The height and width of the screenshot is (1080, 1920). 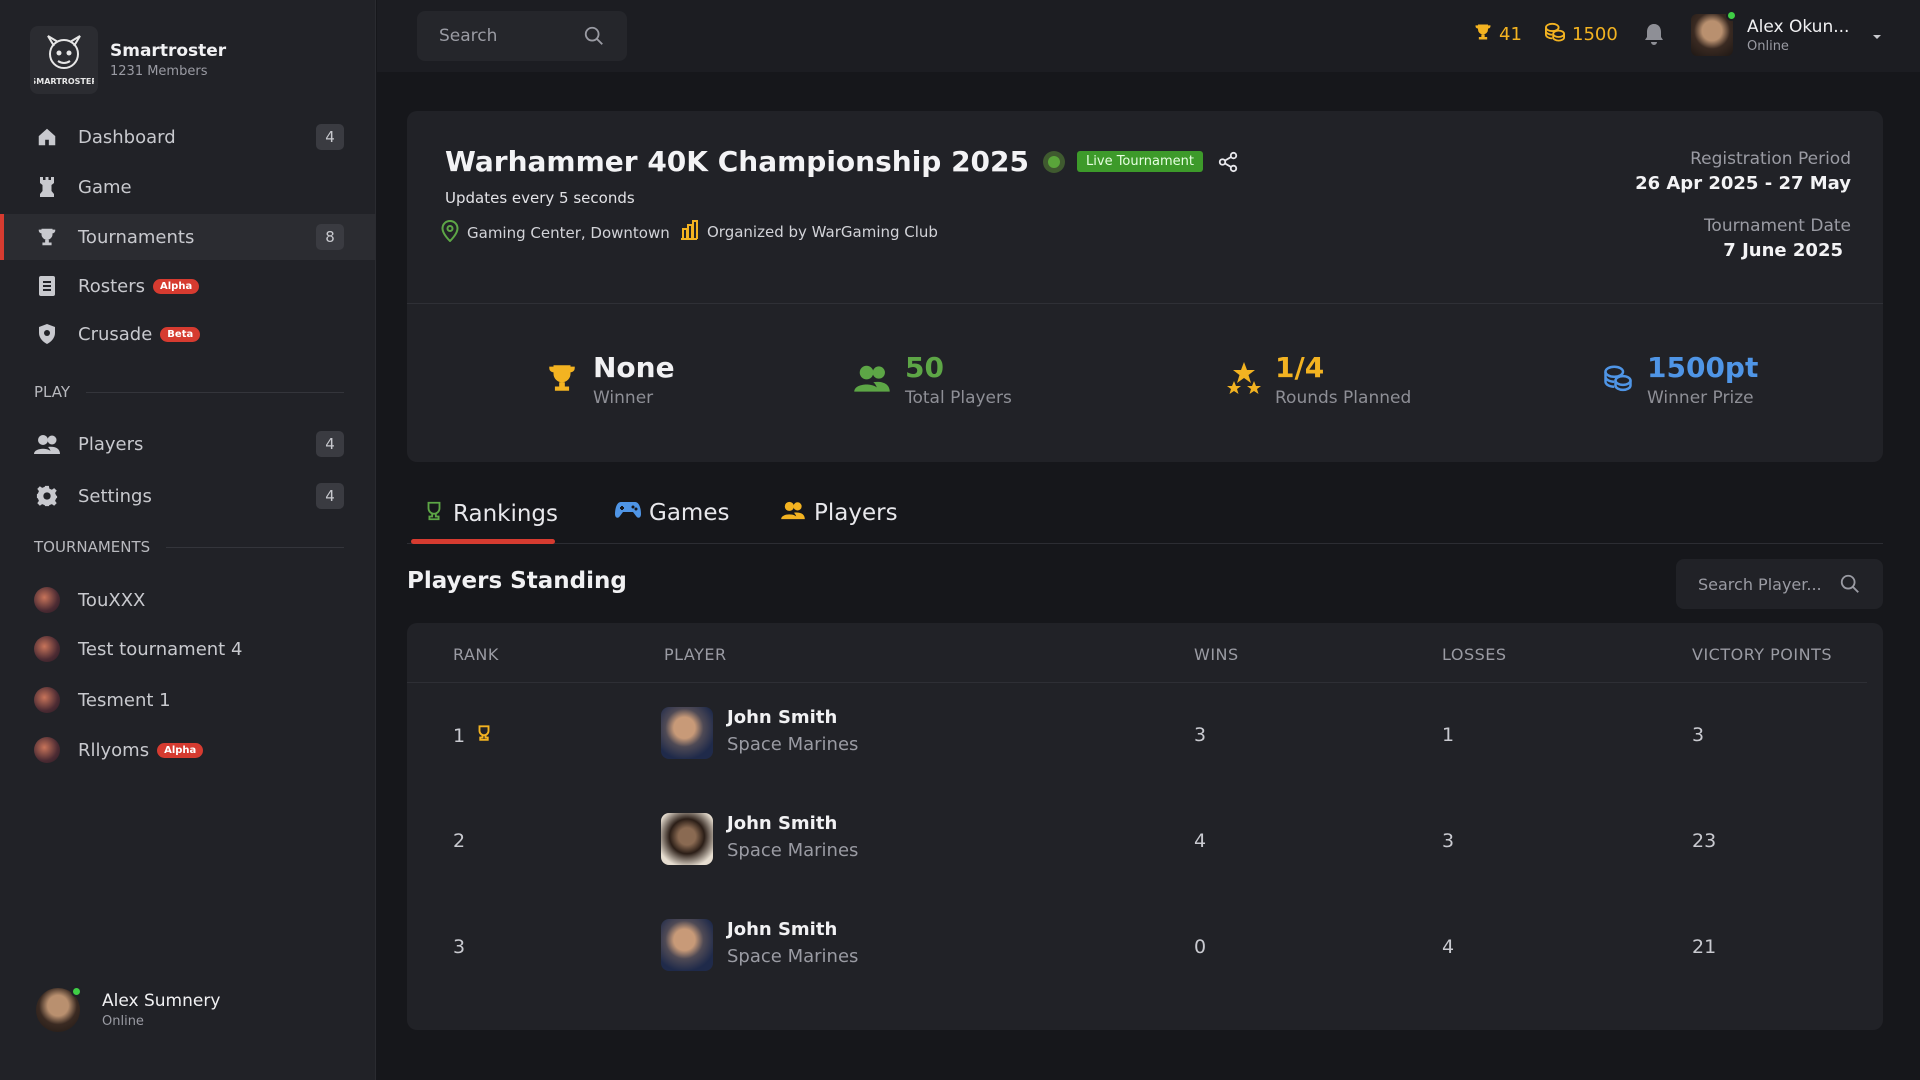 I want to click on brand: SMARTROSTER Smartroster 1231 Members, so click(x=128, y=60).